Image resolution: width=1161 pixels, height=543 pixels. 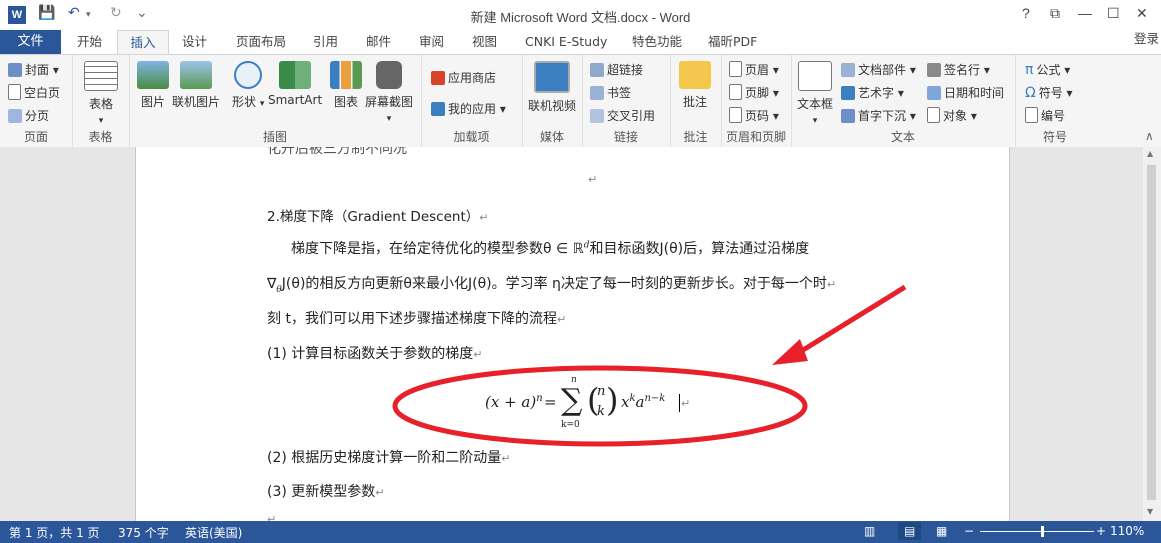 What do you see at coordinates (755, 137) in the screenshot?
I see `group-header-footer-label: 页眉和页脚` at bounding box center [755, 137].